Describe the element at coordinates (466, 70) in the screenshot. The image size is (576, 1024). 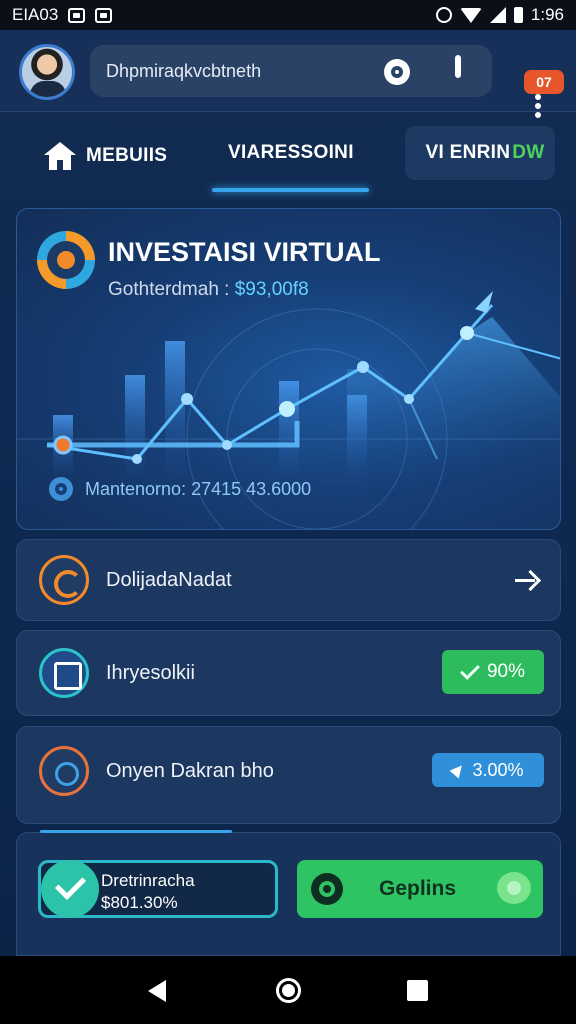
I see `lock-button` at that location.